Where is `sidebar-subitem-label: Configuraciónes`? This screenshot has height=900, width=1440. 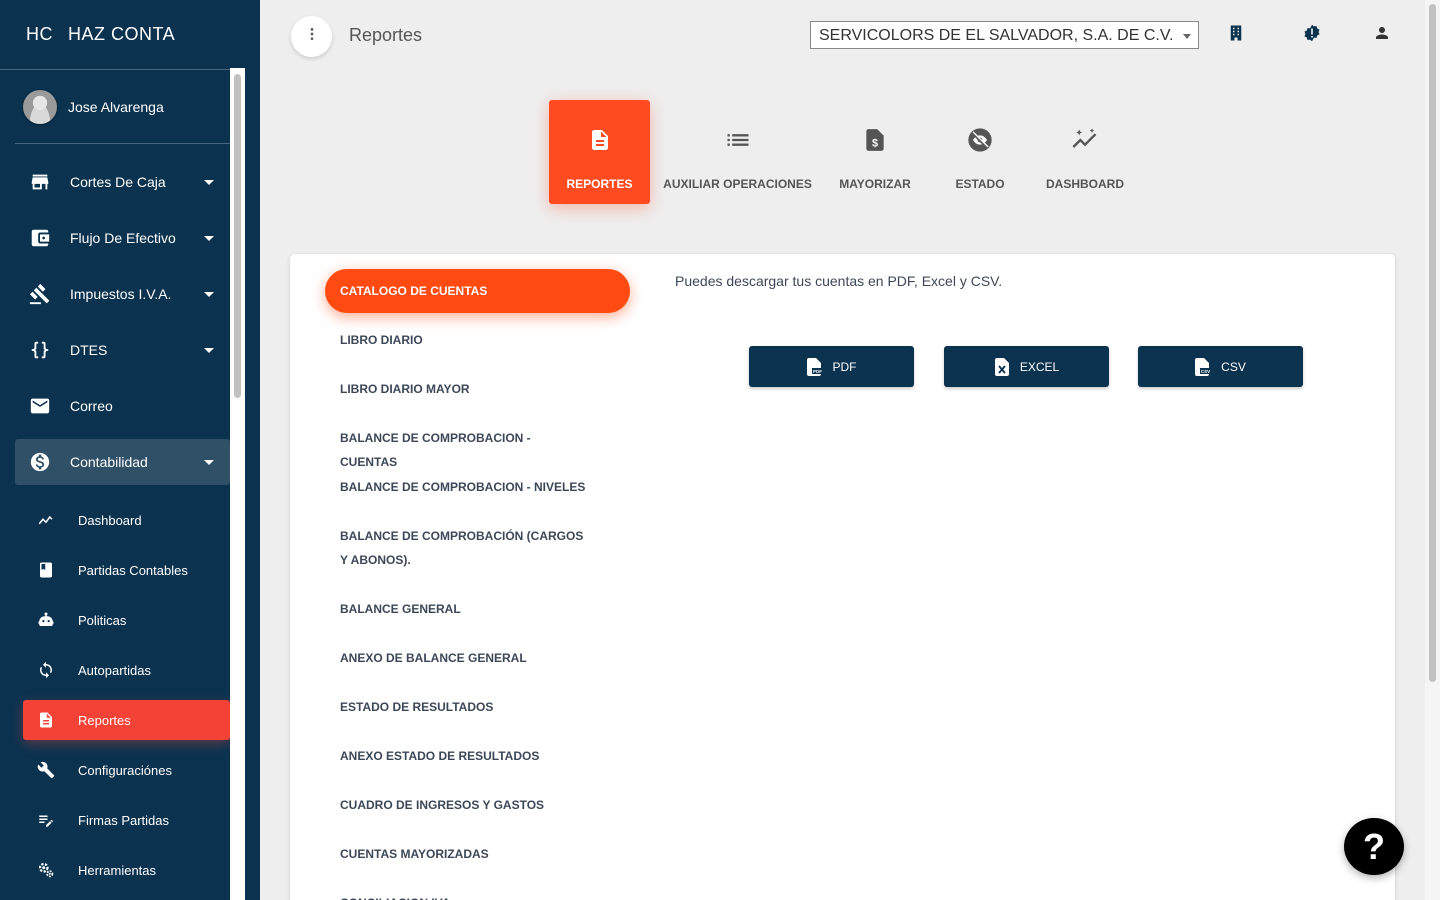
sidebar-subitem-label: Configuraciónes is located at coordinates (125, 770).